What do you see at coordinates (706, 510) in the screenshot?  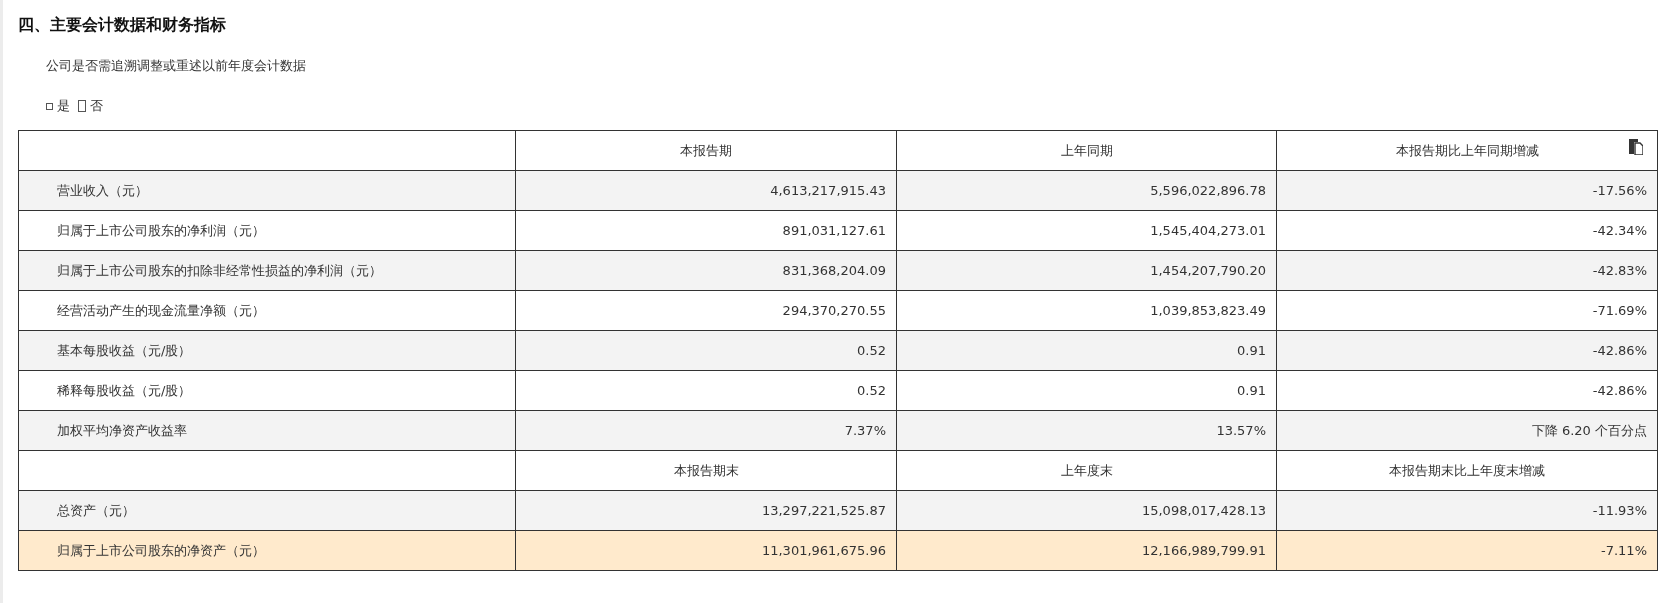 I see `table-cell: 13,297,221,525.87` at bounding box center [706, 510].